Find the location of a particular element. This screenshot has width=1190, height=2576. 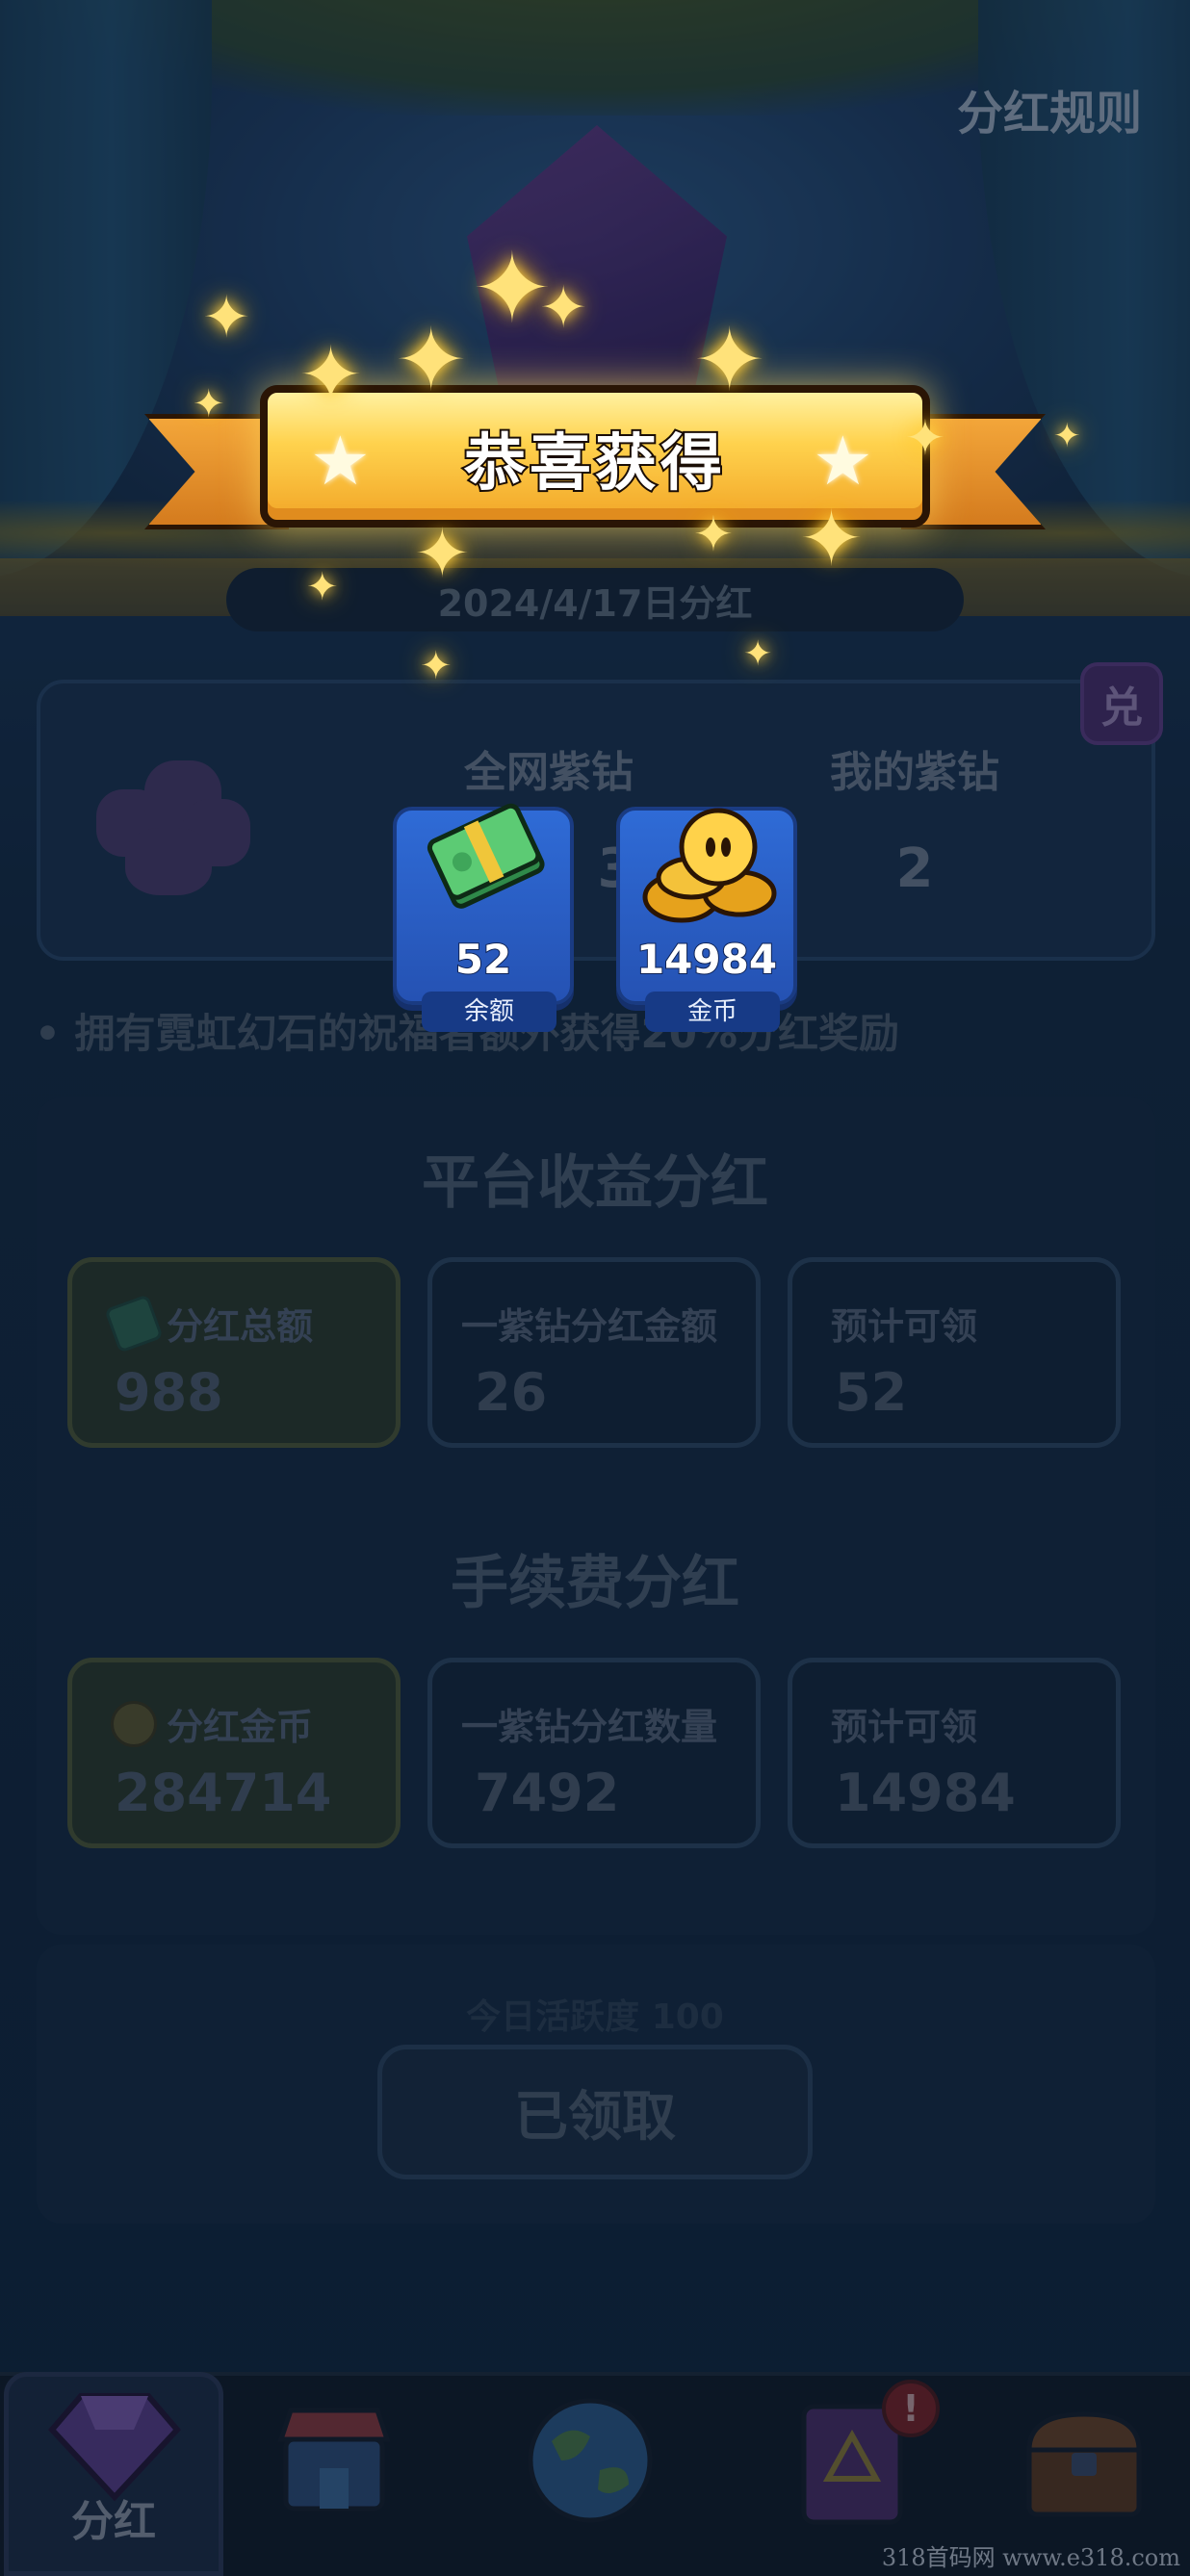

reward-card-coins: 14984 is located at coordinates (707, 906).